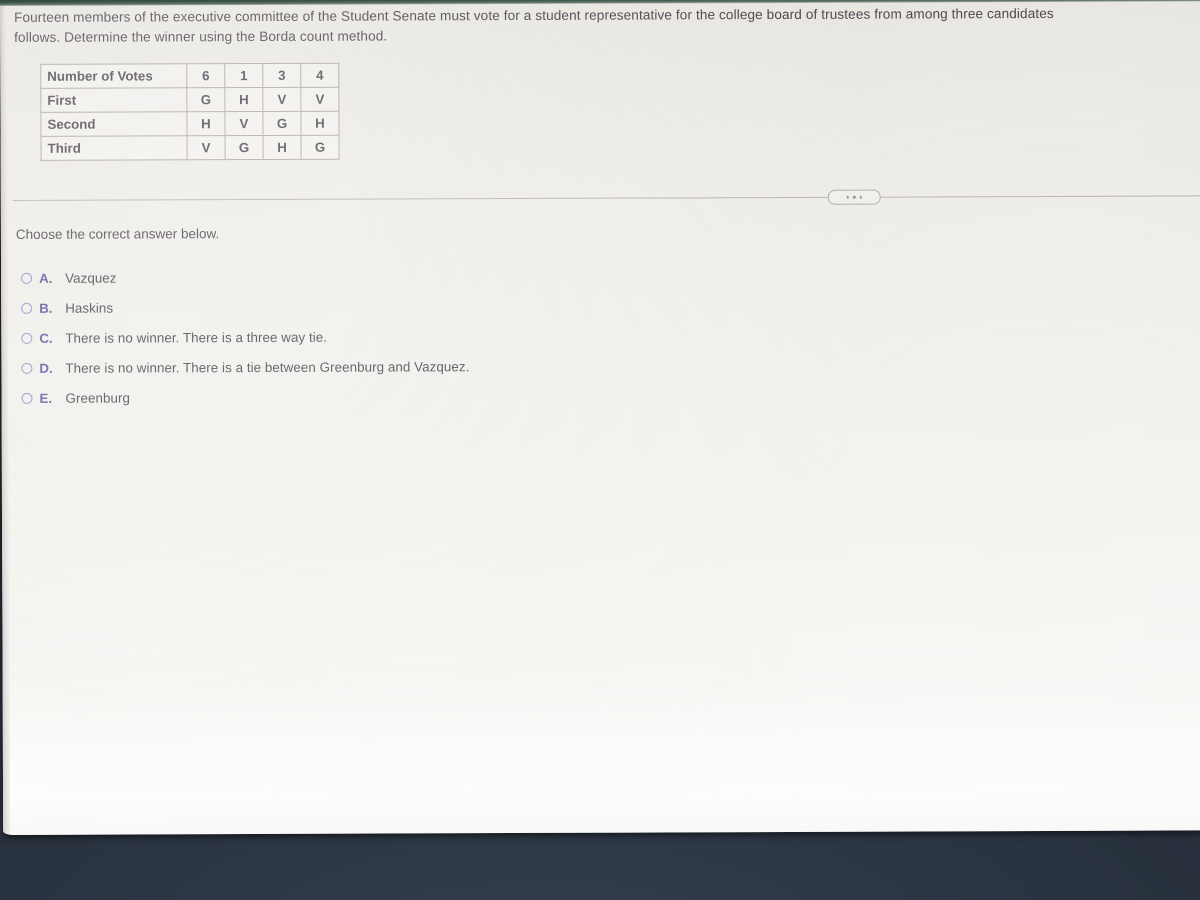 This screenshot has height=900, width=1200. What do you see at coordinates (244, 147) in the screenshot?
I see `table-cell-third-2: G` at bounding box center [244, 147].